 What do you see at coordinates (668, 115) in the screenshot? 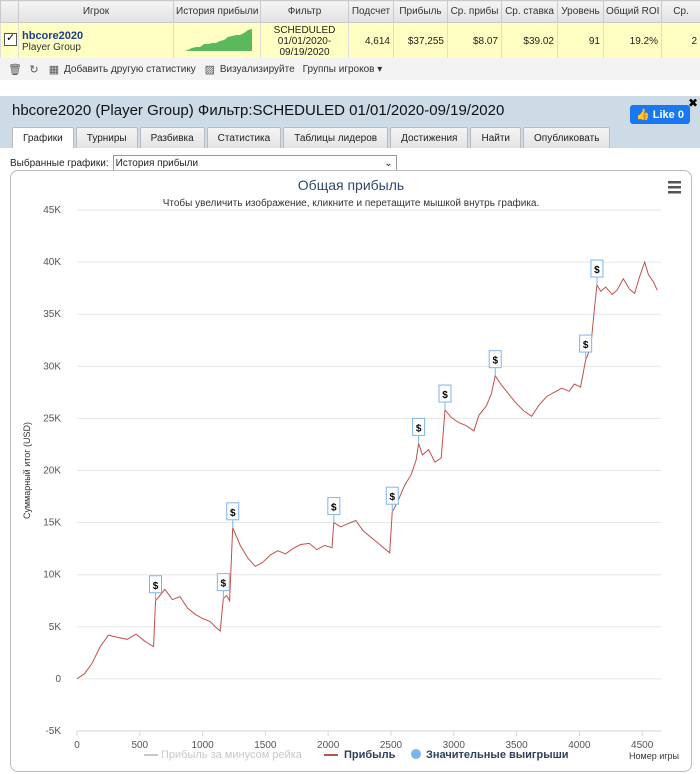
I see `like-label: Like 0` at bounding box center [668, 115].